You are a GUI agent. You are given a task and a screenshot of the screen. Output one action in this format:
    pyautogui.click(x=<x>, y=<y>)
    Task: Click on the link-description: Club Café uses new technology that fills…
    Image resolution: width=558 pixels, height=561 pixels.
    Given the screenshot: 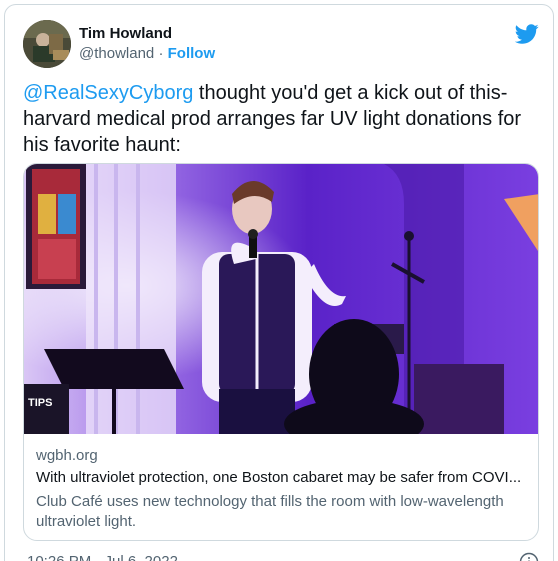 What is the action you would take?
    pyautogui.click(x=270, y=511)
    